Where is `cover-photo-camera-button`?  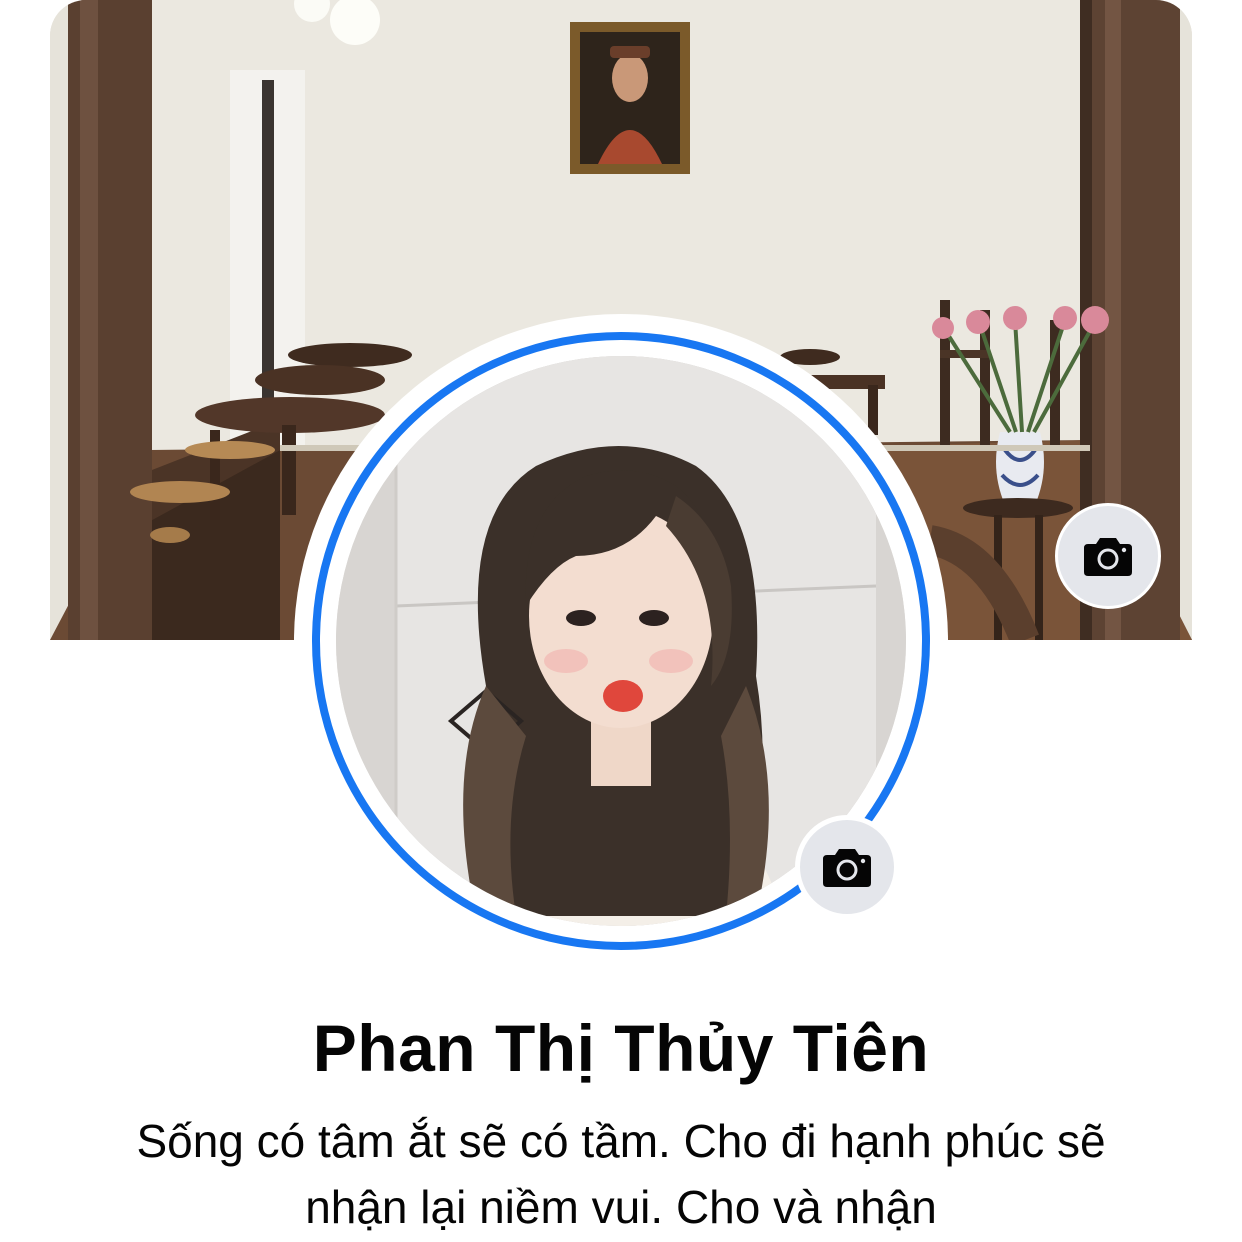
cover-photo-camera-button is located at coordinates (1108, 556).